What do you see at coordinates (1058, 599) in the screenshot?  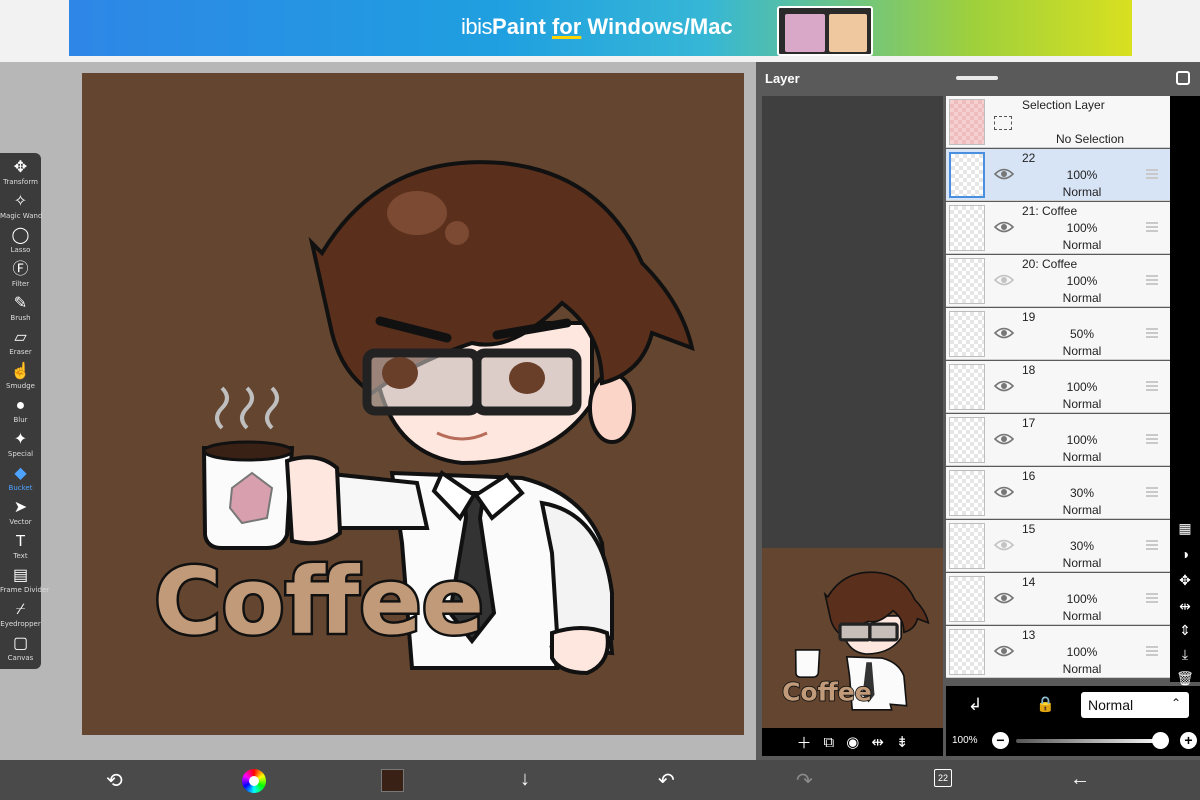 I see `layer-row: 14 100% Normal` at bounding box center [1058, 599].